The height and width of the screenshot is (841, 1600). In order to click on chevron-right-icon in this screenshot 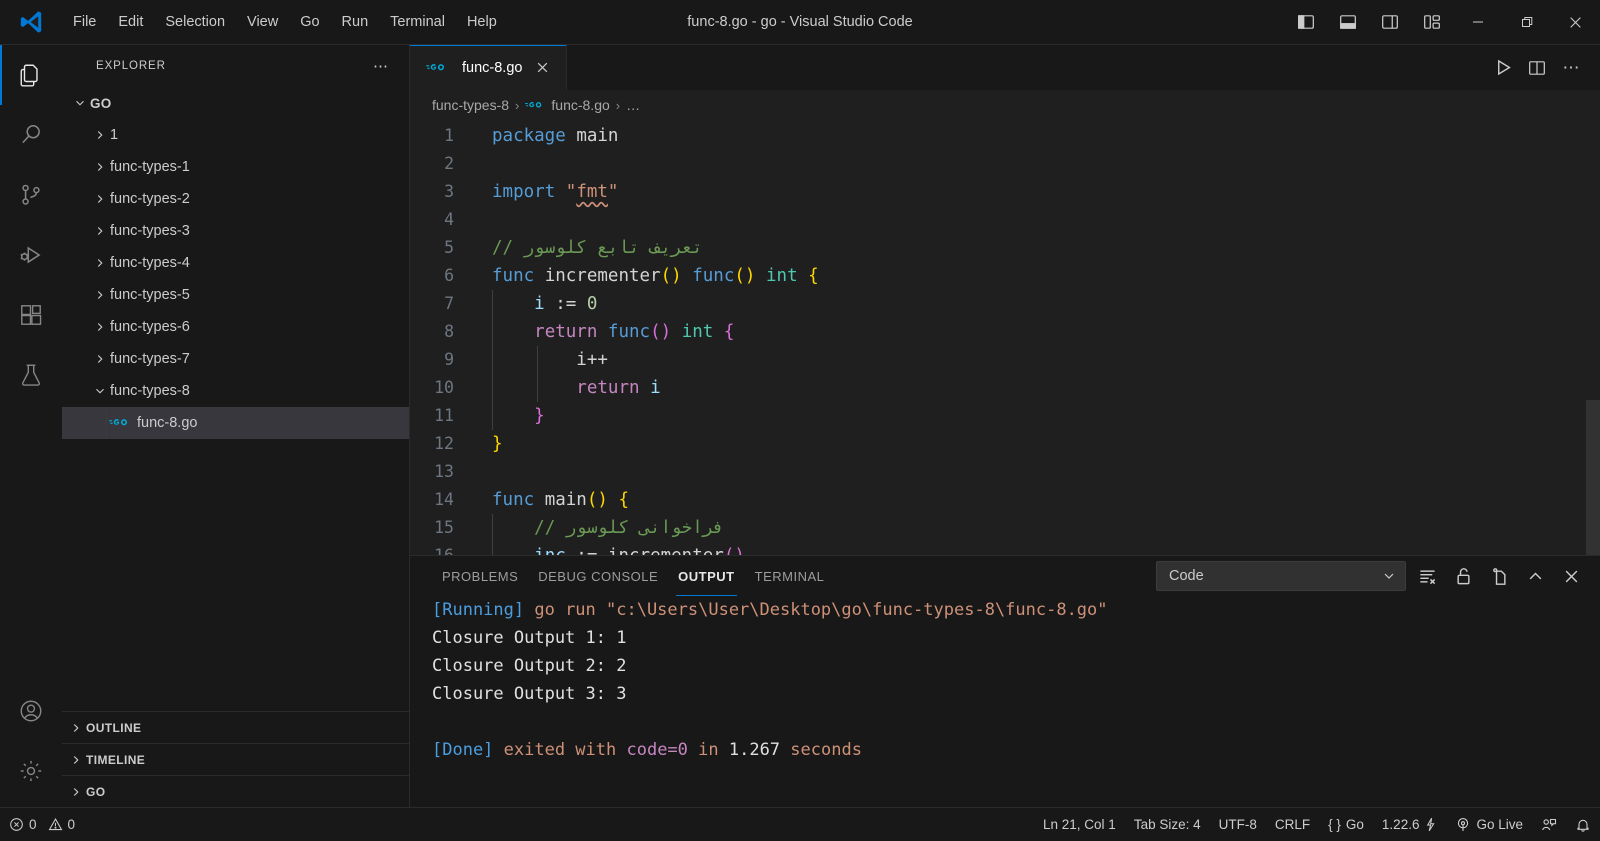, I will do `click(100, 295)`.